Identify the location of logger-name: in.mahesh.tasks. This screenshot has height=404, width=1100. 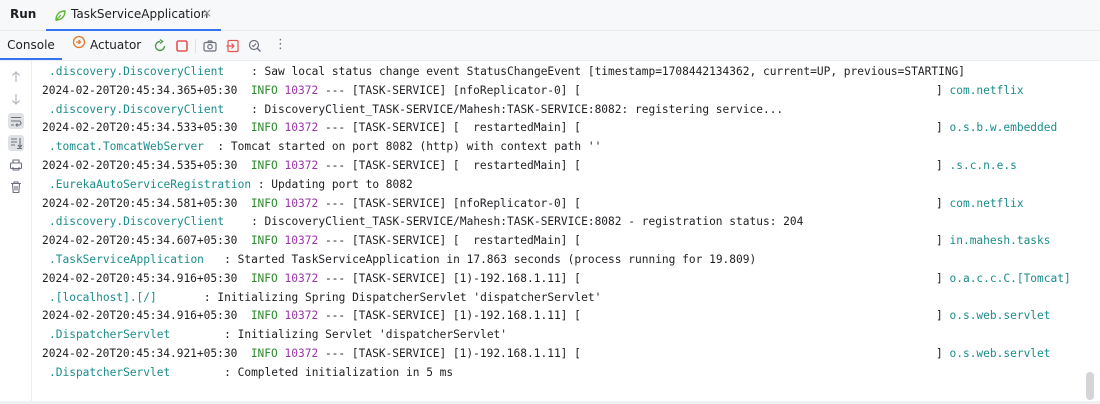
(999, 240).